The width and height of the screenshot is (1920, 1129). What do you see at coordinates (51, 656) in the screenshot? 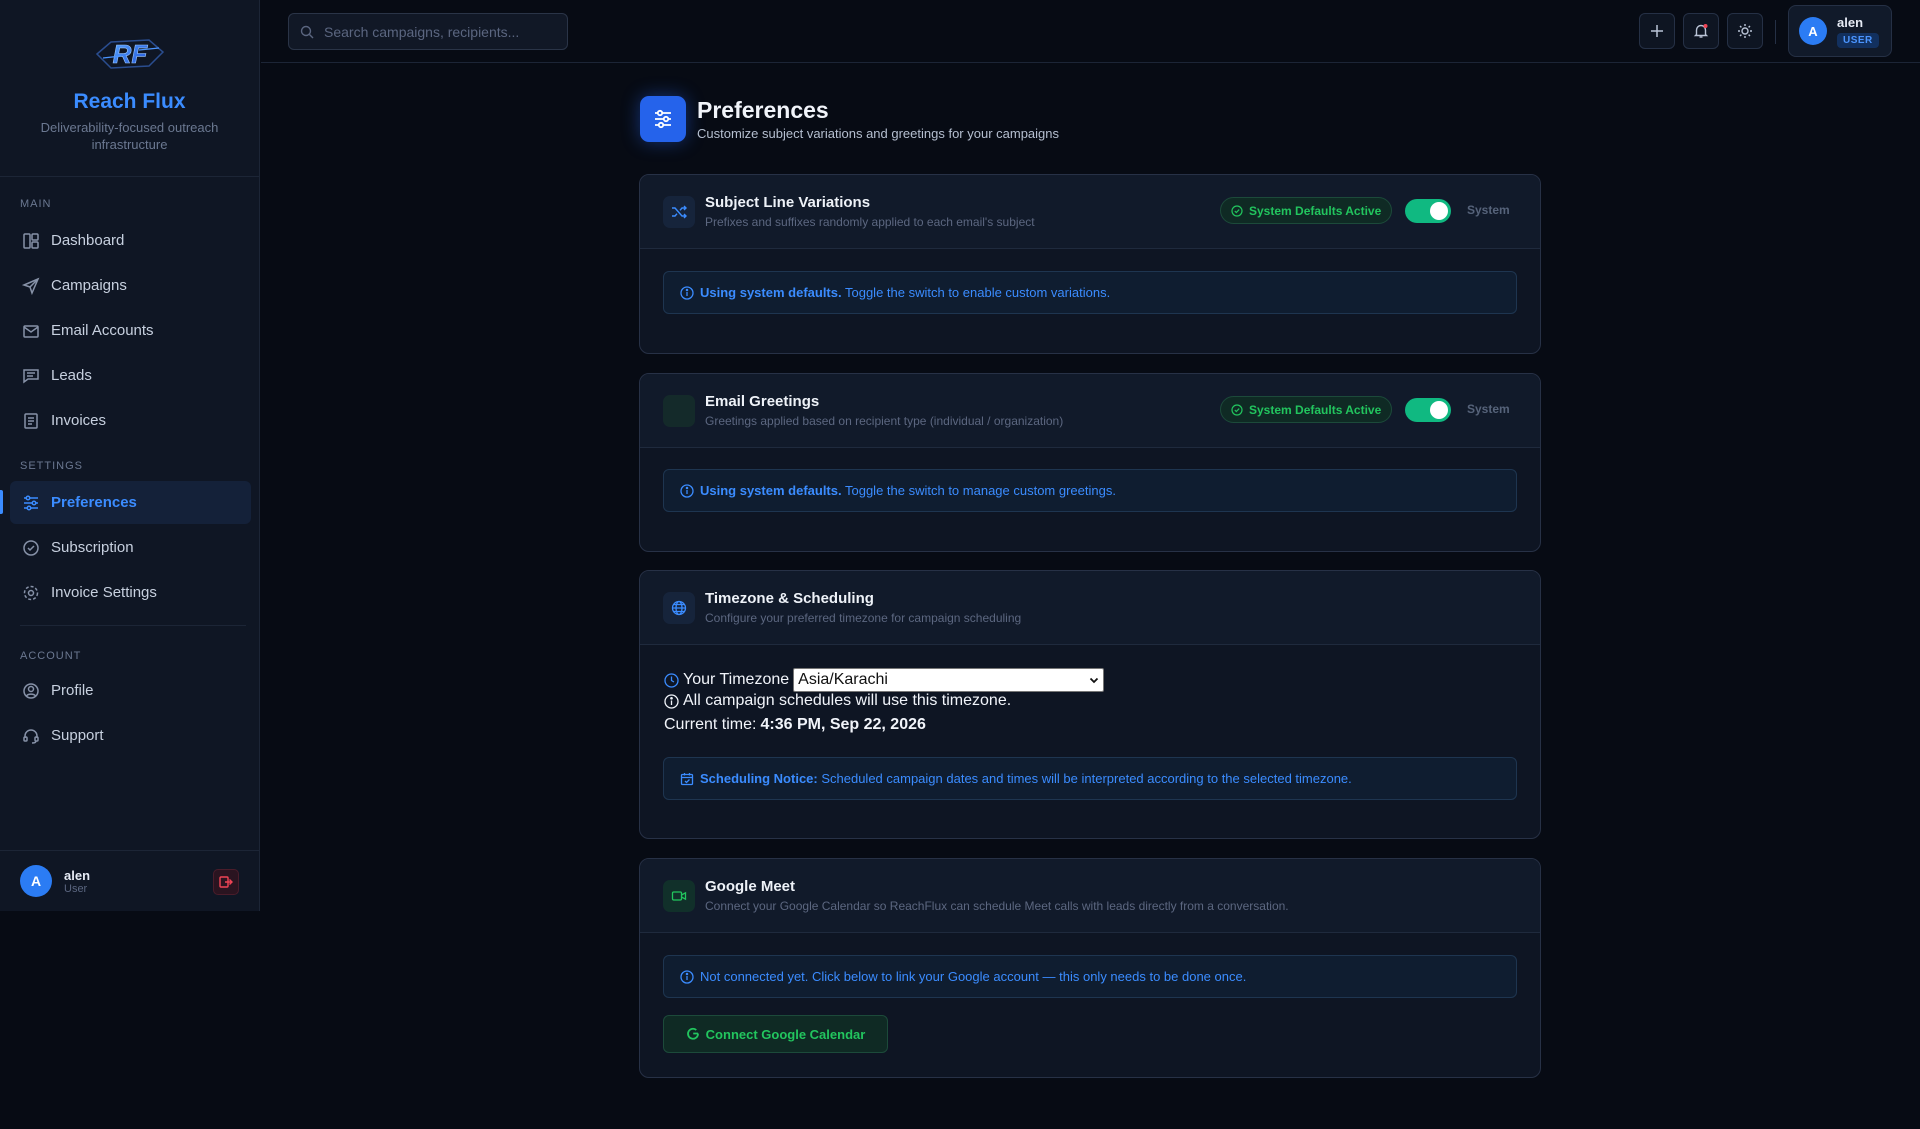
I see `nav-section-account: ACCOUNT` at bounding box center [51, 656].